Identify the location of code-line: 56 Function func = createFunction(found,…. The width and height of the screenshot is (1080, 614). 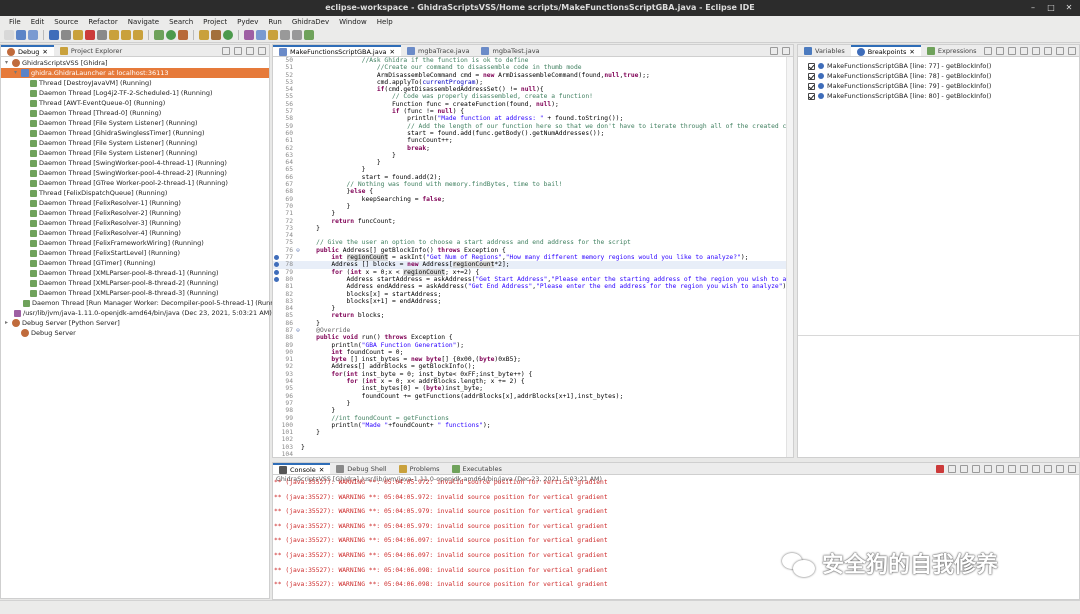
(533, 104).